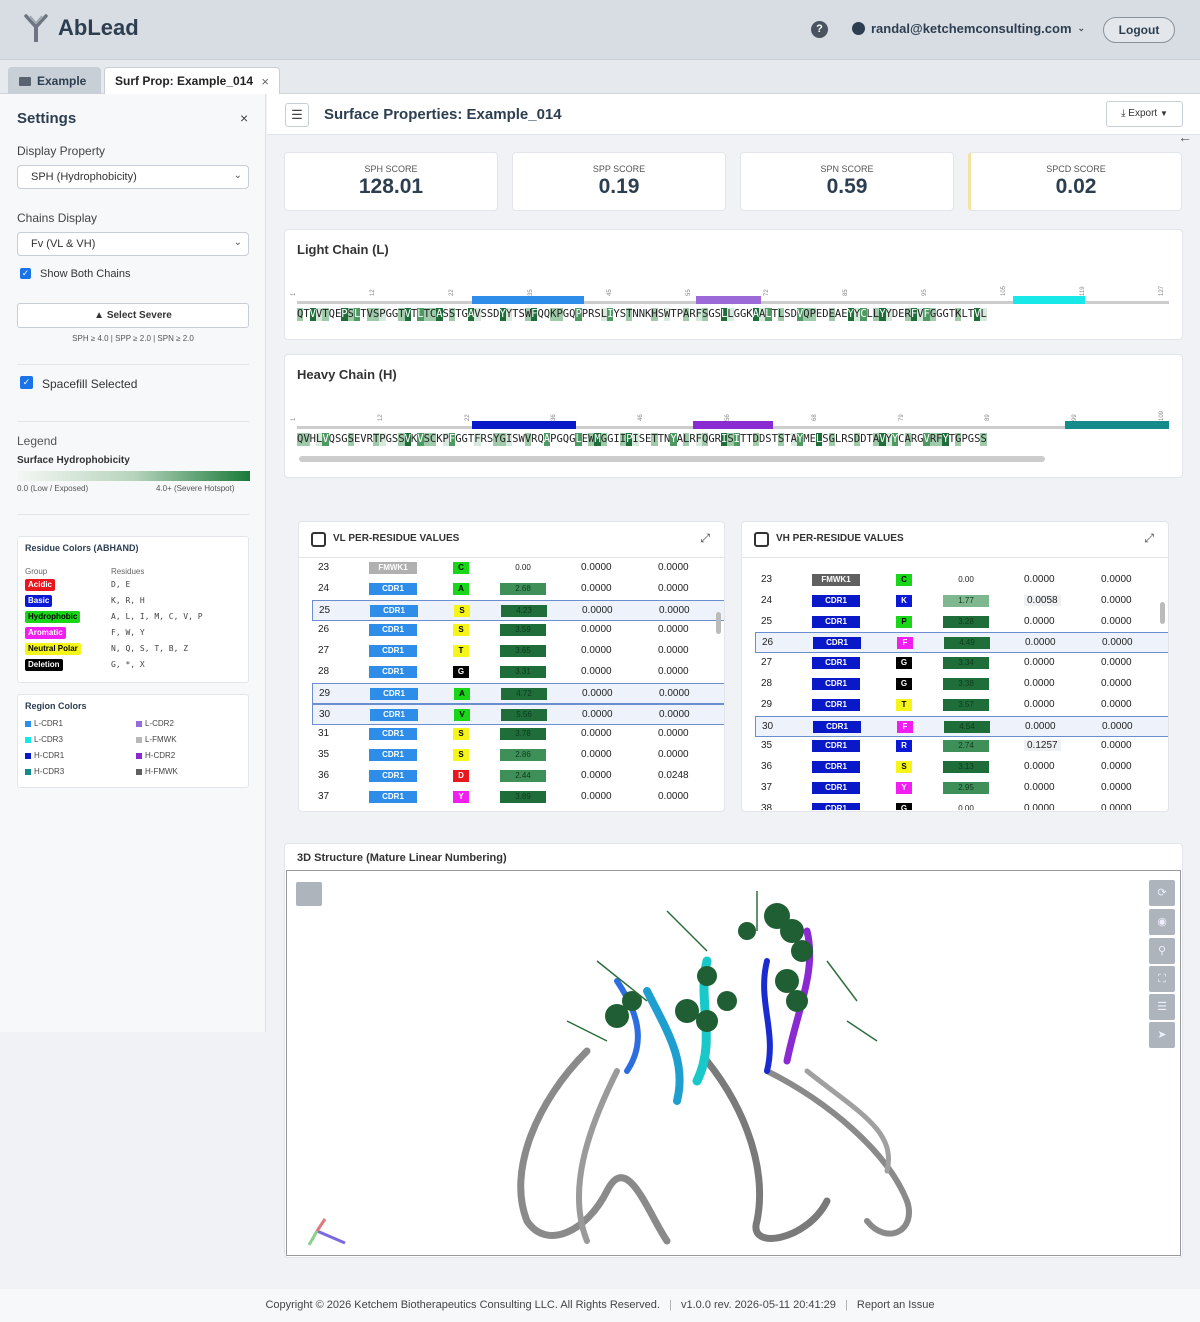  Describe the element at coordinates (961, 788) in the screenshot. I see `table-row: 37 CDR1 Y 2.95 0.0000 0.0000` at that location.